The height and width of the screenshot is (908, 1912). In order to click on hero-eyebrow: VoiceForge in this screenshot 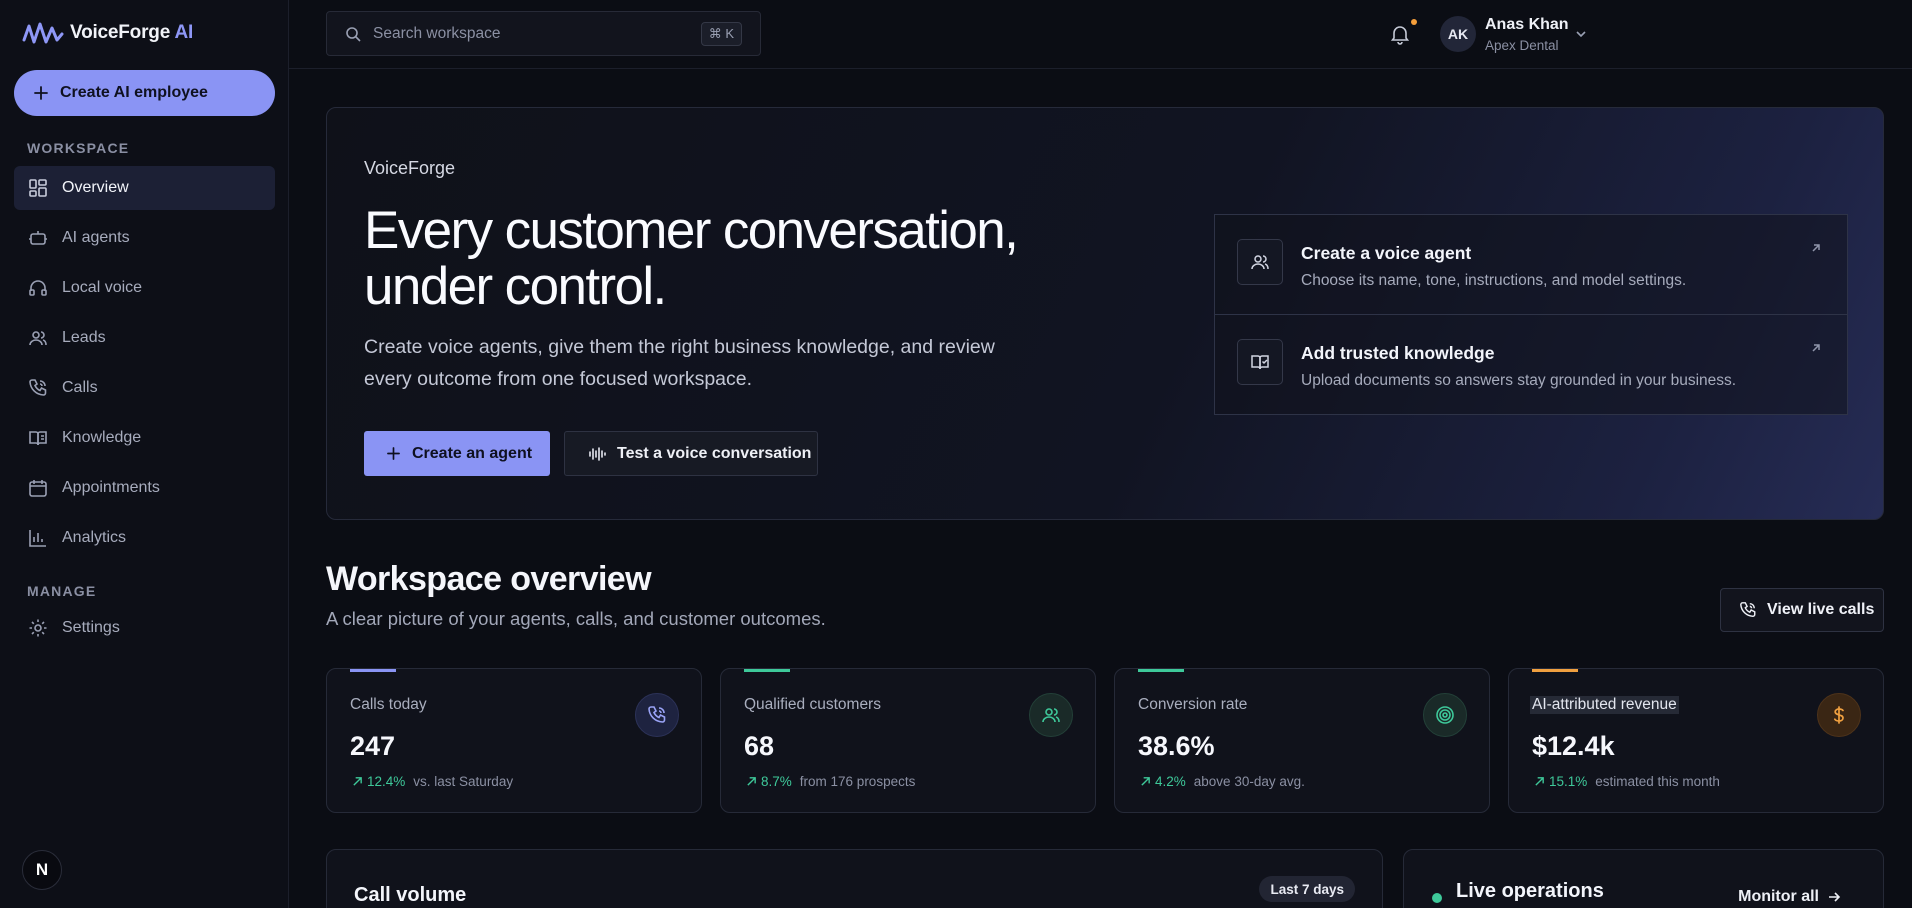, I will do `click(410, 168)`.